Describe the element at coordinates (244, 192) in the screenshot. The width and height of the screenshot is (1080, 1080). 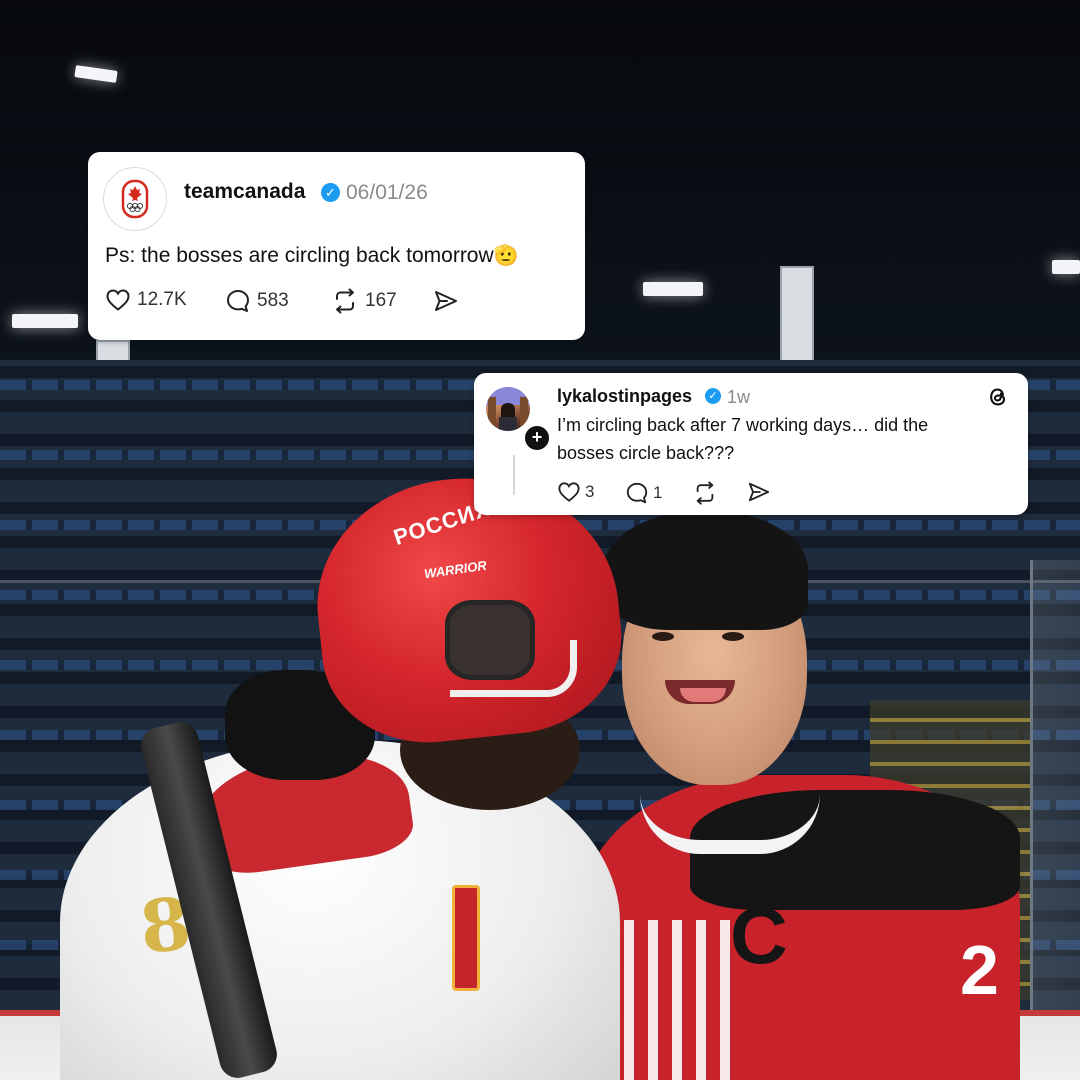
I see `post-username: teamcanada` at that location.